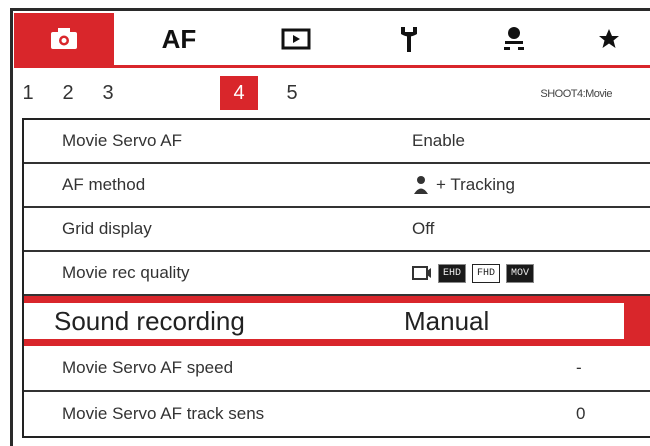 Image resolution: width=650 pixels, height=446 pixels. What do you see at coordinates (149, 320) in the screenshot?
I see `menu-item-label: Sound recording` at bounding box center [149, 320].